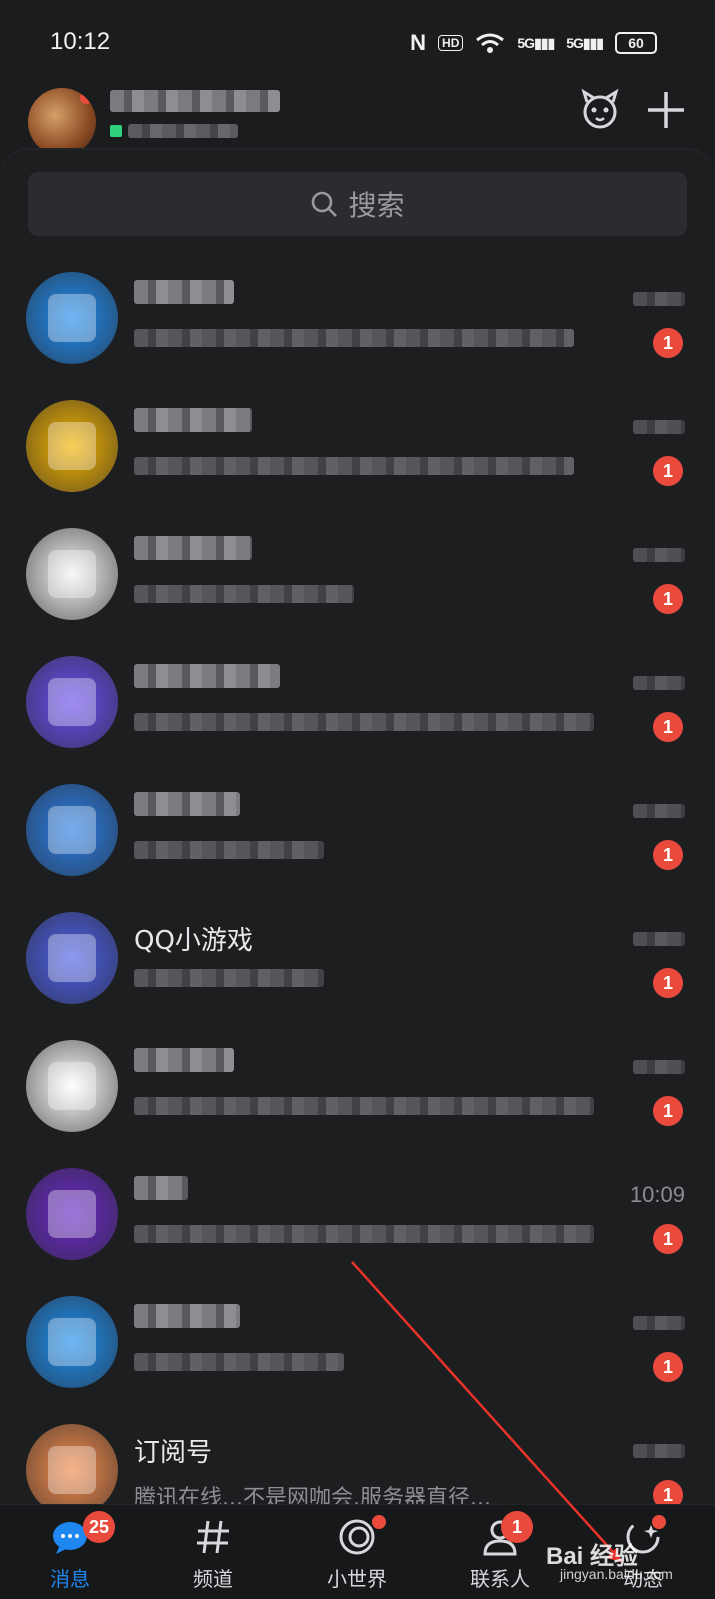 This screenshot has height=1599, width=715. I want to click on wifi-icon, so click(490, 43).